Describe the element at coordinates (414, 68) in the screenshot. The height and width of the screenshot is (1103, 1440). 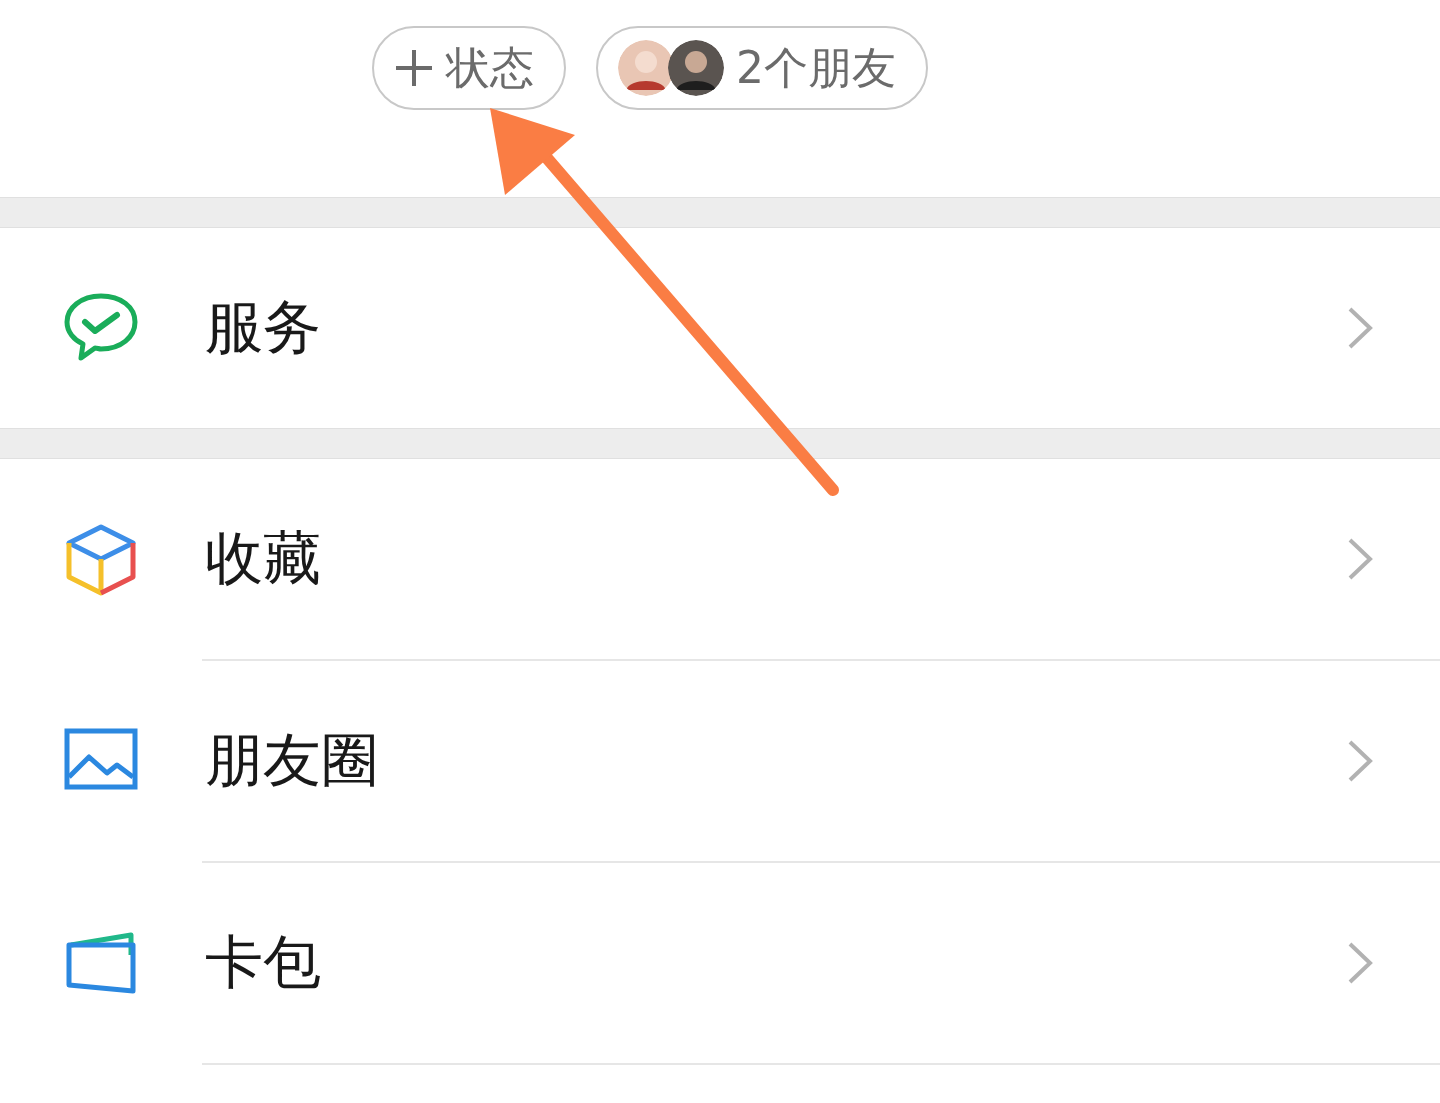
I see `plus-icon` at that location.